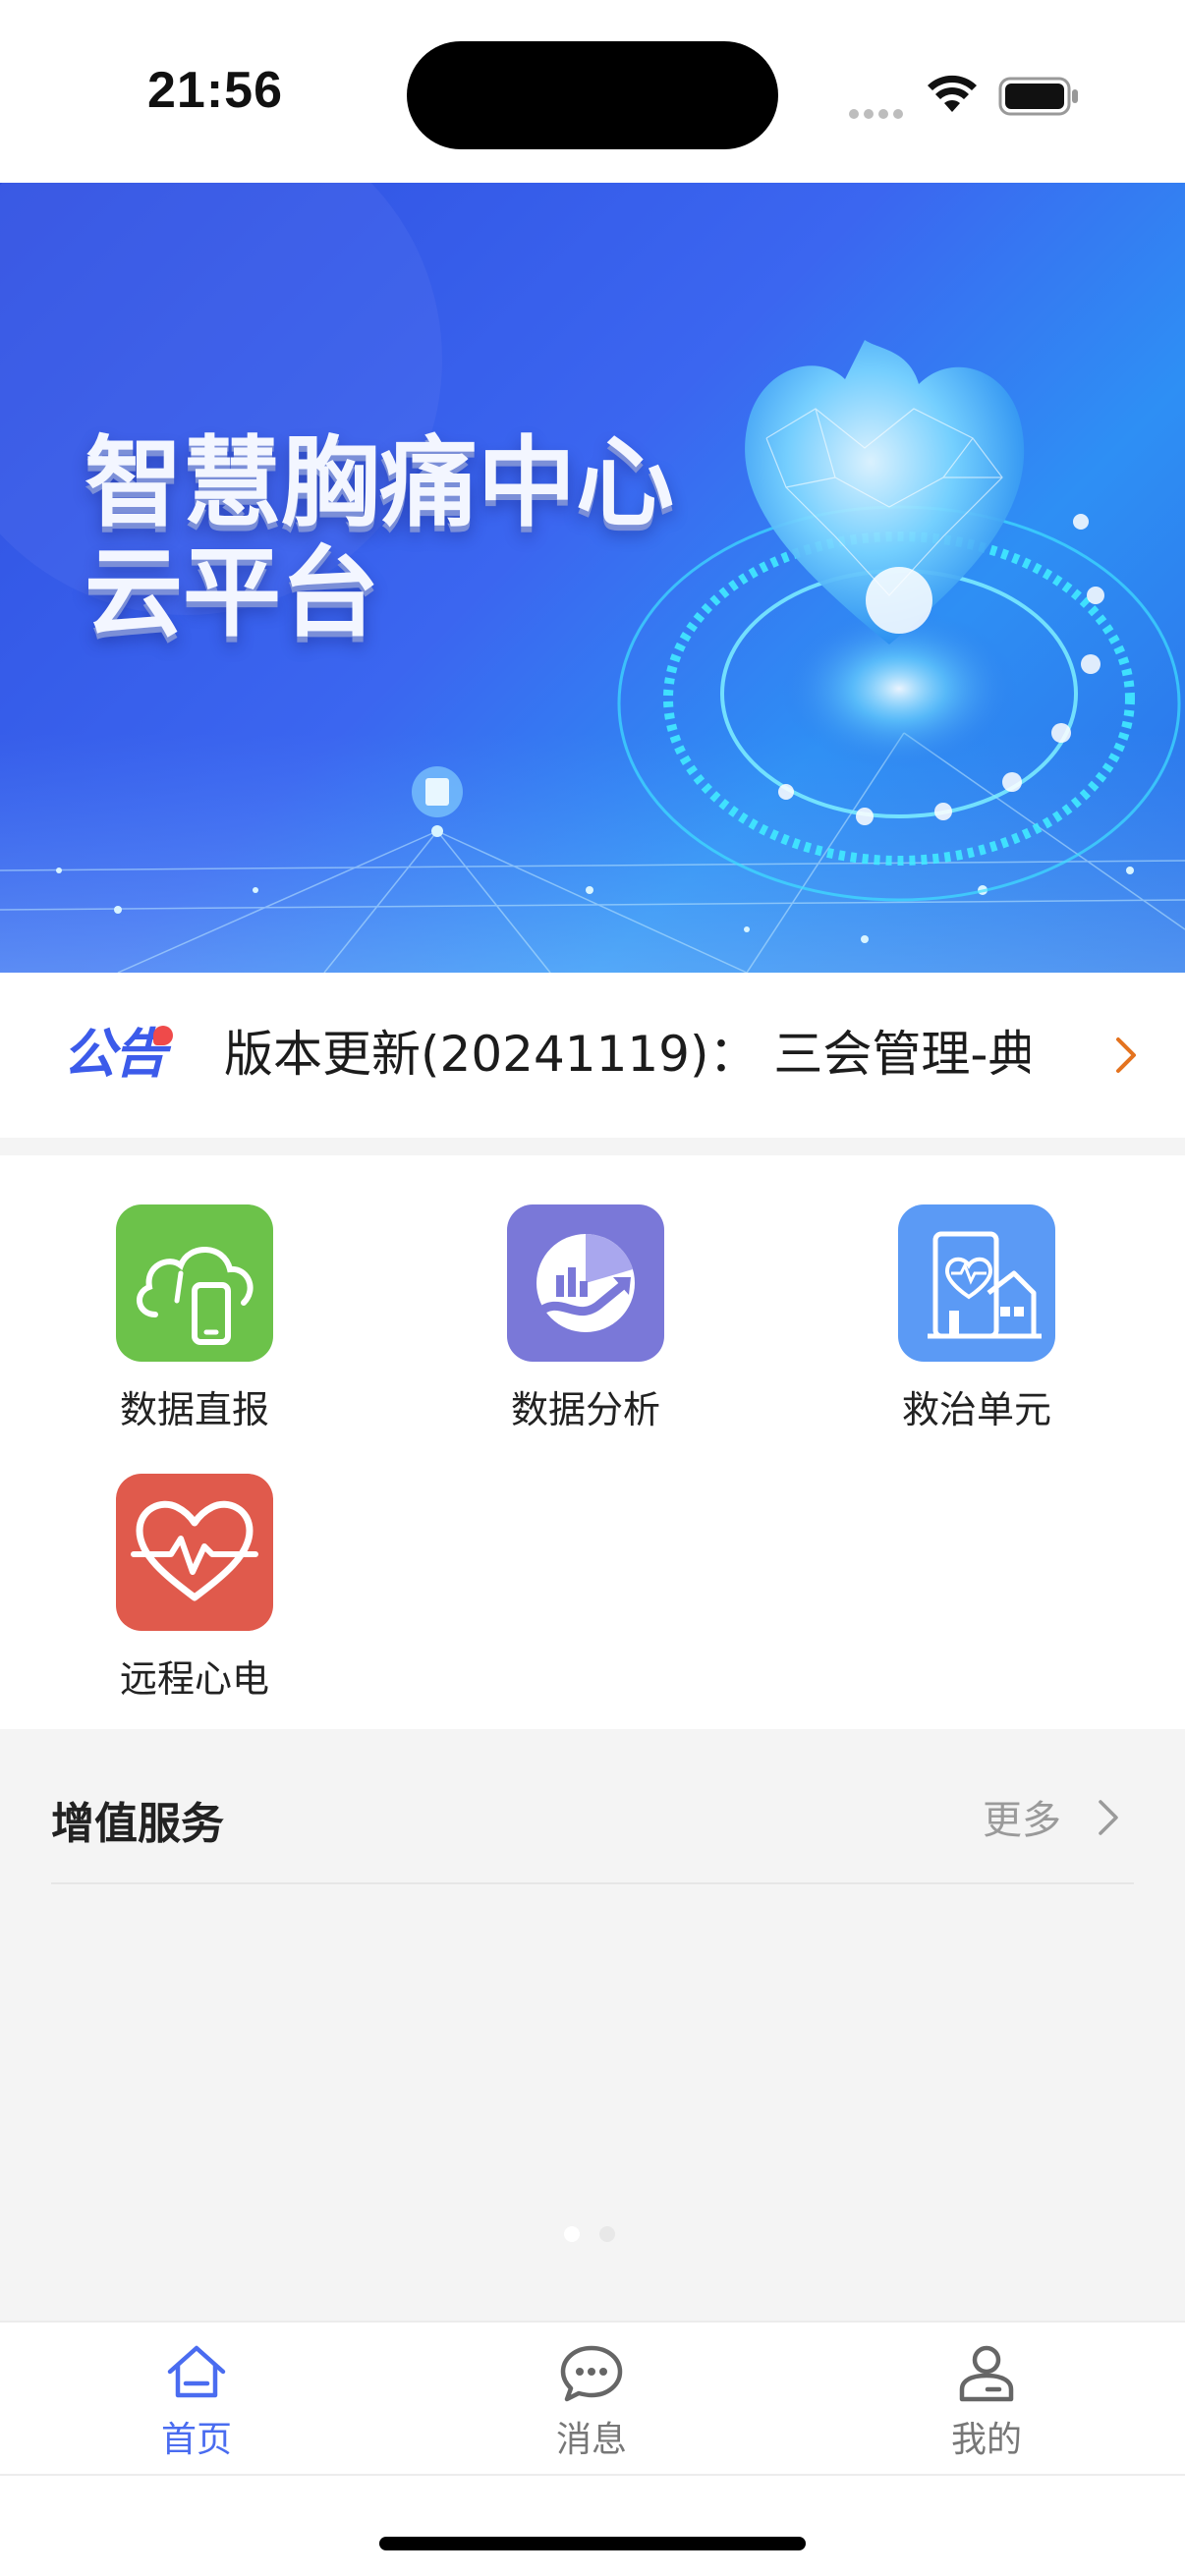  Describe the element at coordinates (137, 1824) in the screenshot. I see `section-title: 增值服务` at that location.